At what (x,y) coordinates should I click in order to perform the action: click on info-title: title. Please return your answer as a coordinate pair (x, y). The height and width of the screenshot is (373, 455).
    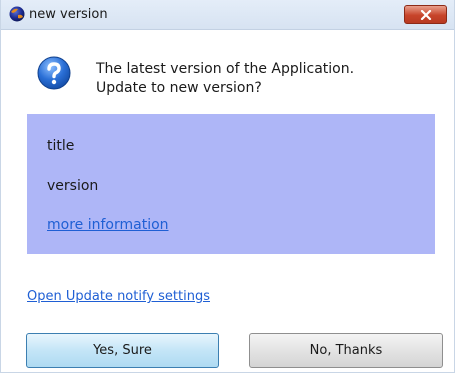
    Looking at the image, I should click on (61, 146).